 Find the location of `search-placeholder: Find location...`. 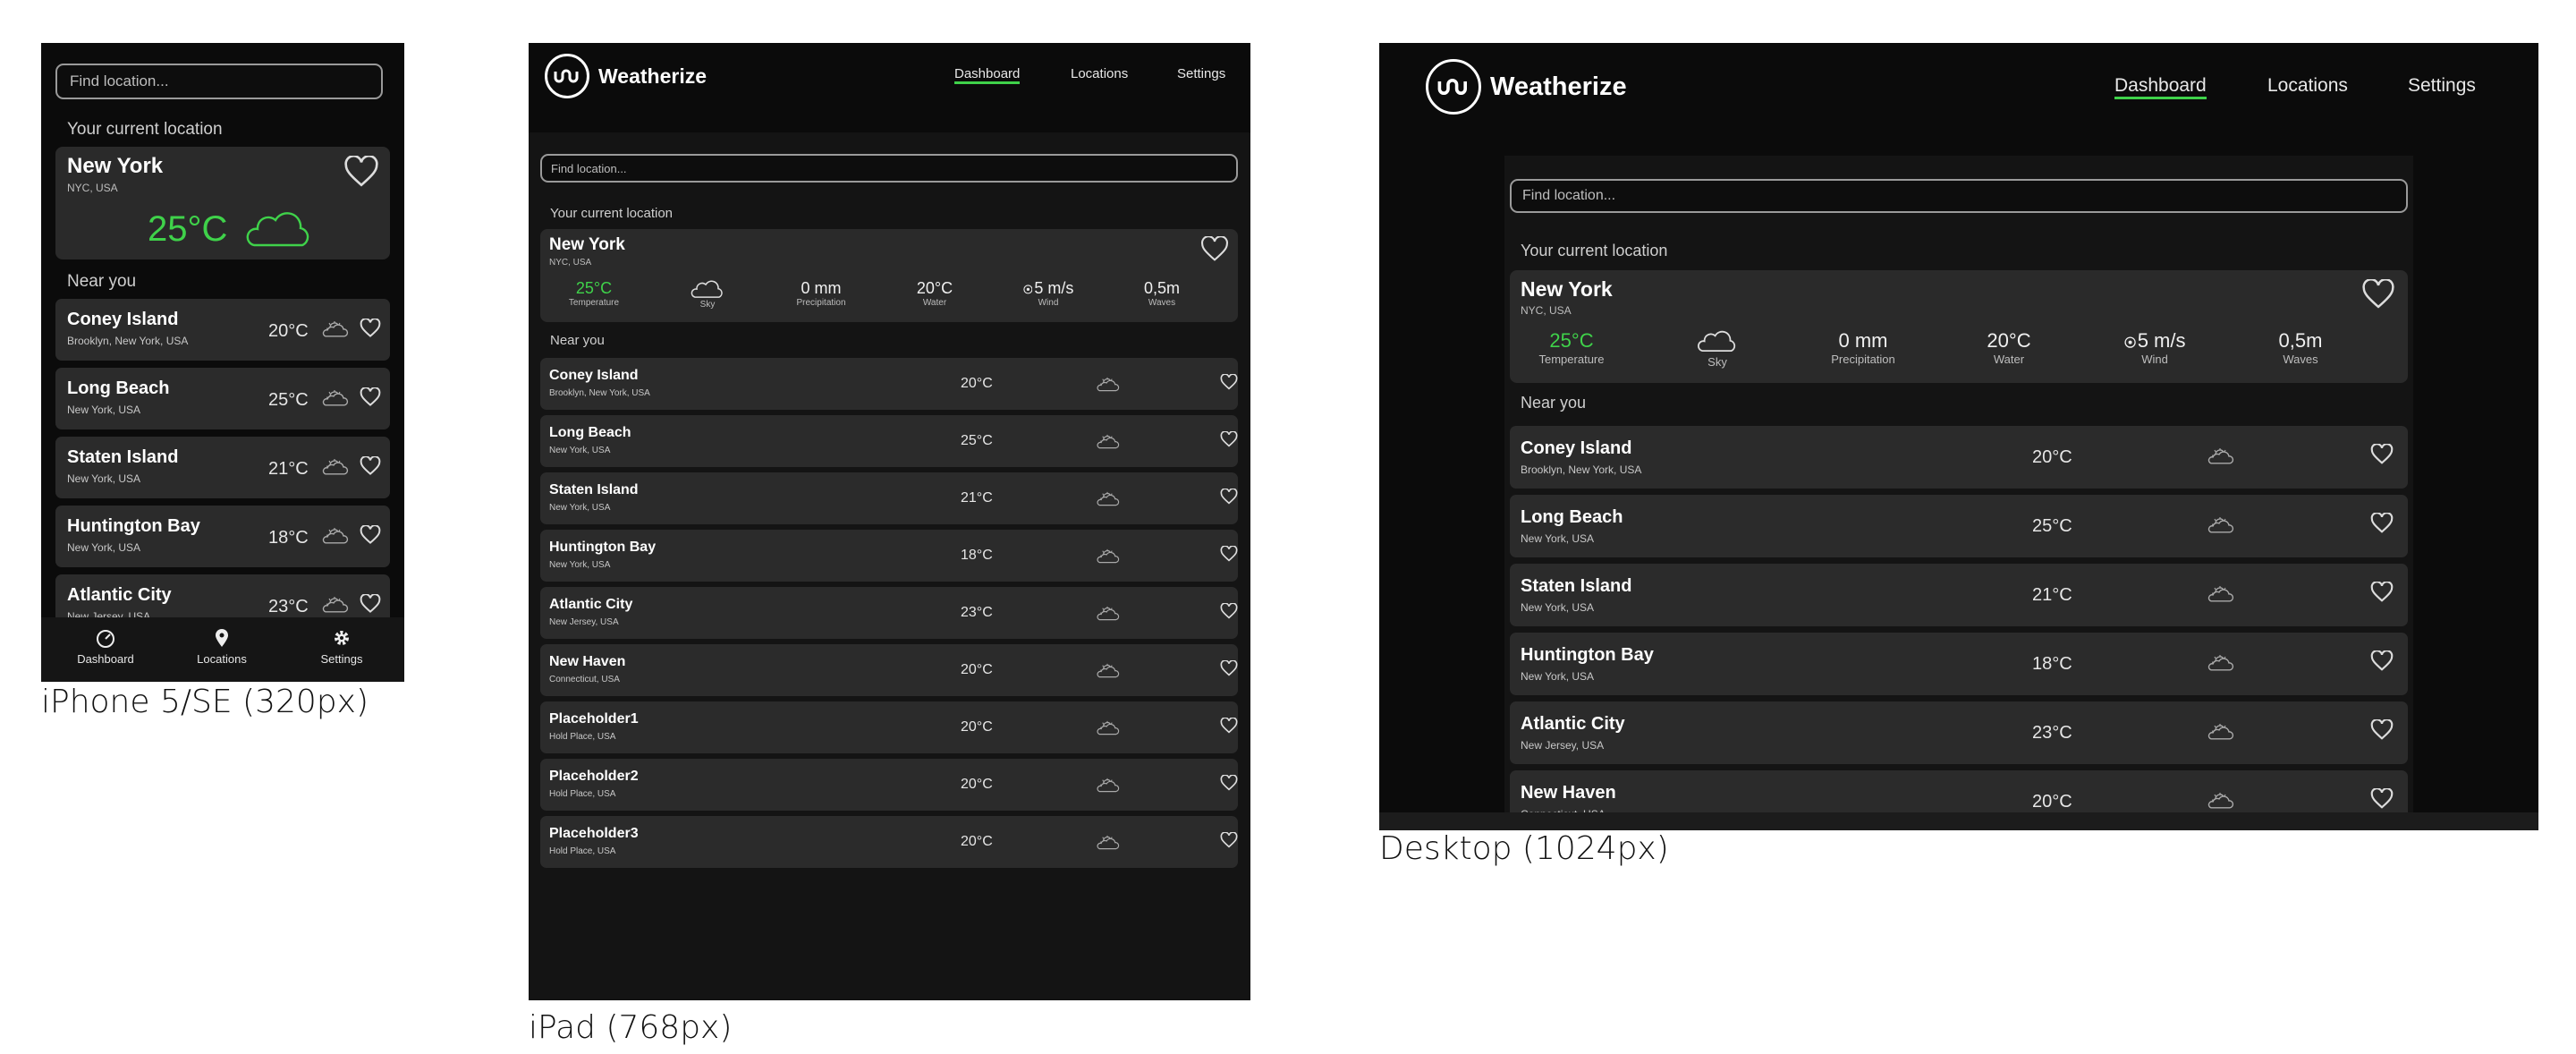

search-placeholder: Find location... is located at coordinates (119, 80).